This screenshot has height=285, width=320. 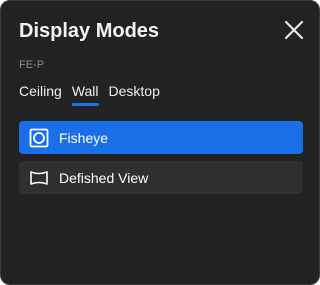 I want to click on close-button, so click(x=294, y=30).